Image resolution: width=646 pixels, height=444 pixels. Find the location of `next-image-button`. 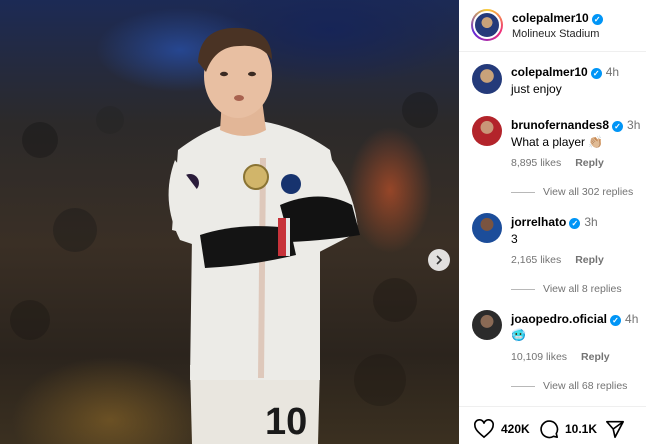

next-image-button is located at coordinates (439, 260).